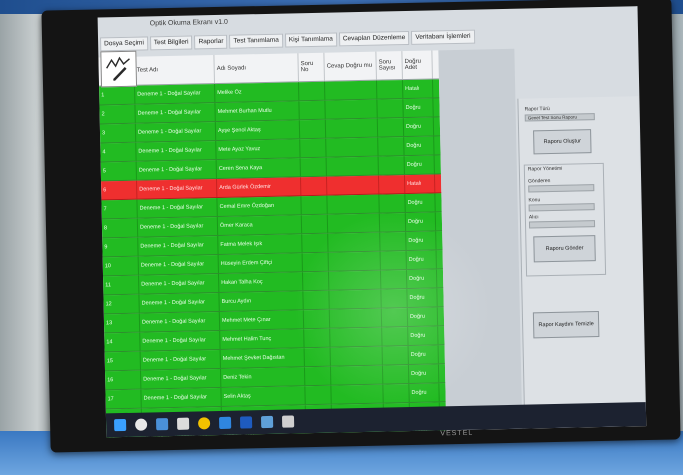  Describe the element at coordinates (562, 224) in the screenshot. I see `to-field` at that location.